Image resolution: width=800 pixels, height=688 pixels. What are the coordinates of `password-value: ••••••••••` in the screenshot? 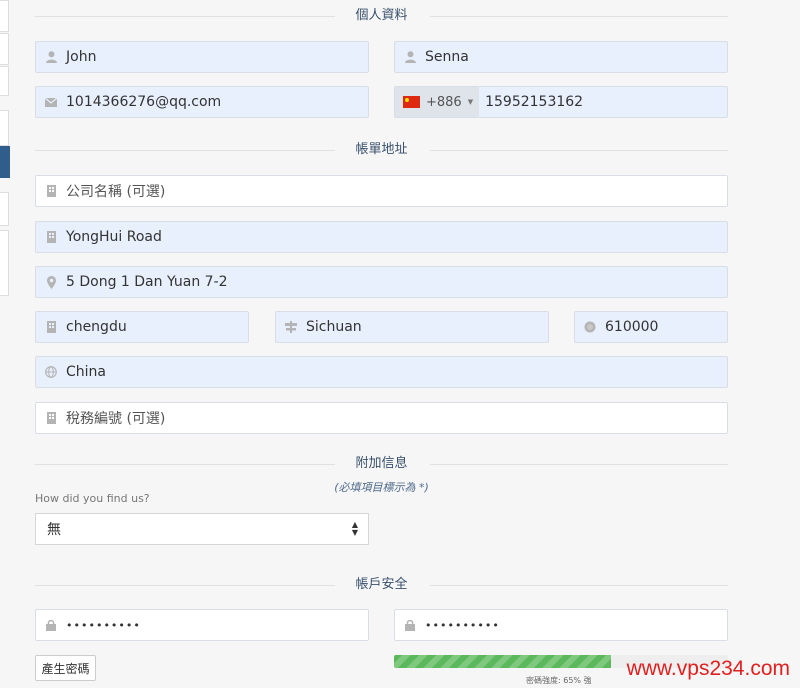 It's located at (103, 625).